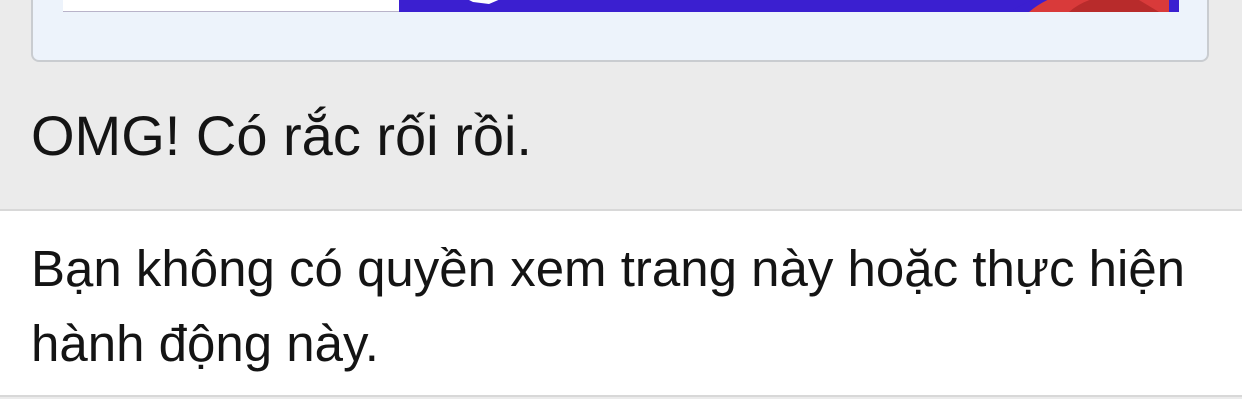 The image size is (1242, 399). What do you see at coordinates (281, 135) in the screenshot?
I see `error-title: OMG! Có rắc rối rồi.` at bounding box center [281, 135].